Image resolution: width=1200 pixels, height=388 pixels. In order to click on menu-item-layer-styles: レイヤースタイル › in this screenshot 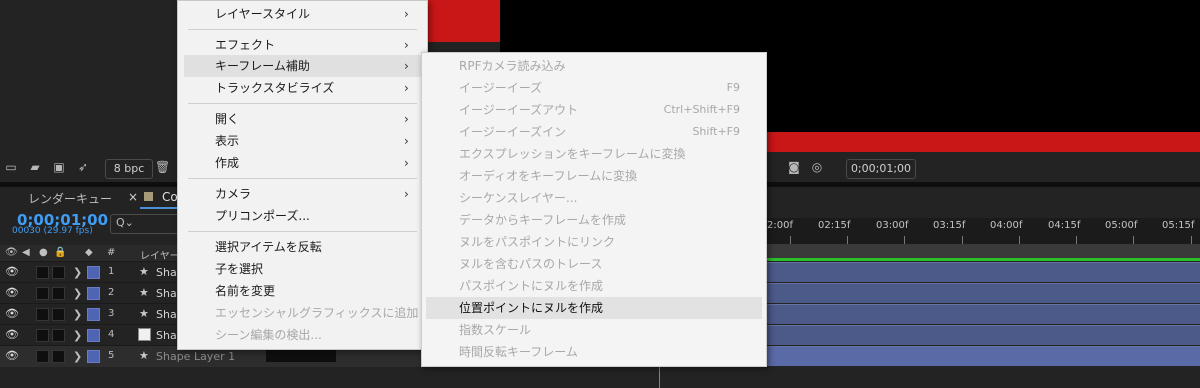, I will do `click(302, 14)`.